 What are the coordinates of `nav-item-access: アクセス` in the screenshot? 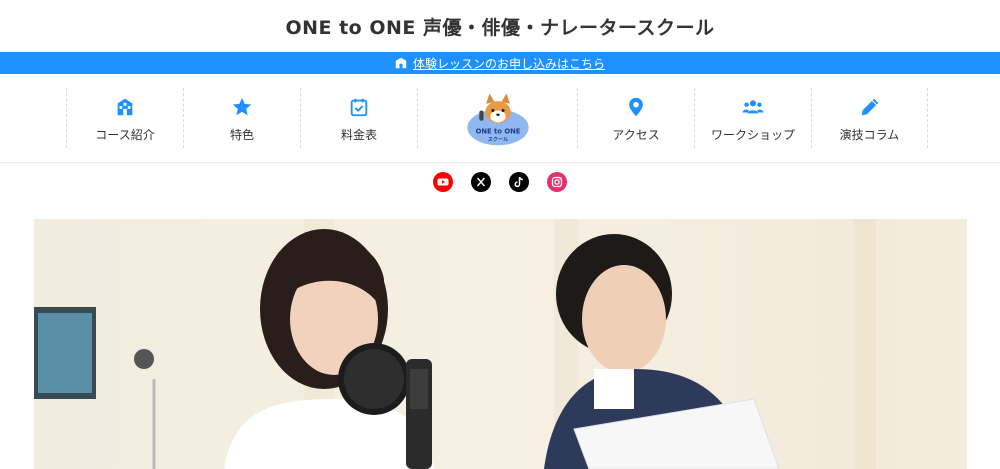 It's located at (635, 118).